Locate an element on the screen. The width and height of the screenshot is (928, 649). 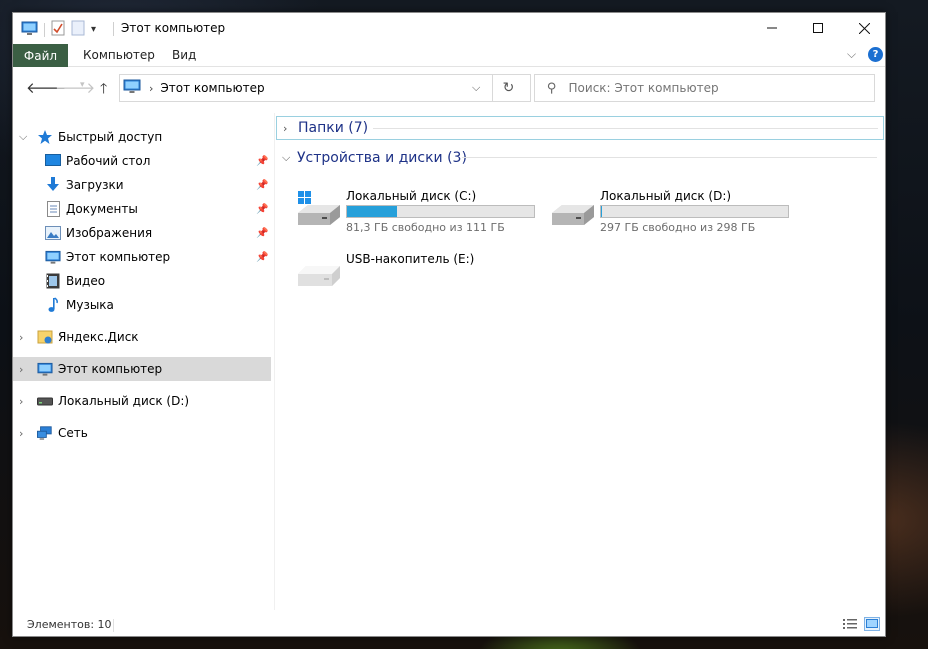
sidebar-item-label: Яндекс.Диск is located at coordinates (98, 337).